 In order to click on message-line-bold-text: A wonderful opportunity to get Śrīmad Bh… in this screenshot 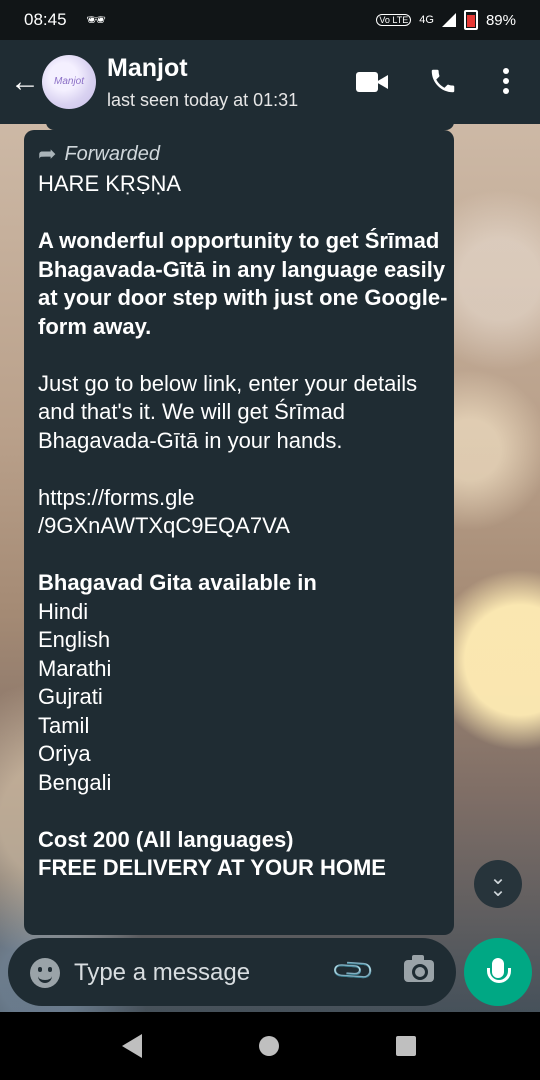, I will do `click(243, 283)`.